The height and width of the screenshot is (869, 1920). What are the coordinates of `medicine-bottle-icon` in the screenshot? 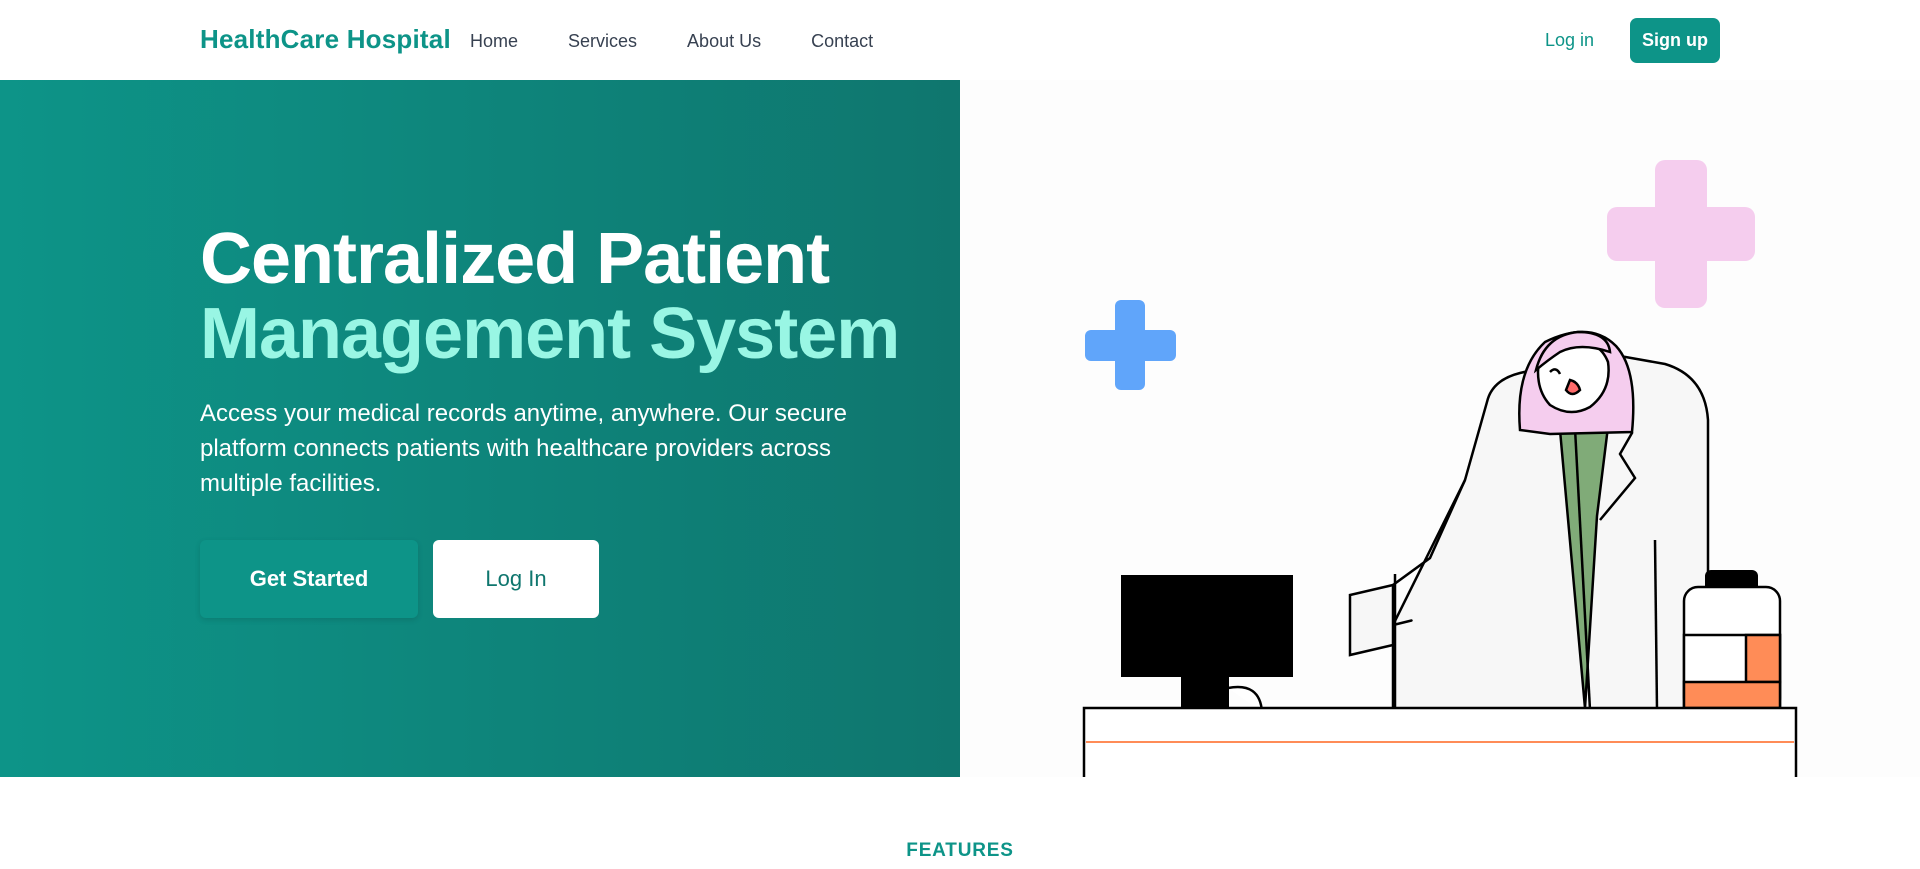 It's located at (1732, 642).